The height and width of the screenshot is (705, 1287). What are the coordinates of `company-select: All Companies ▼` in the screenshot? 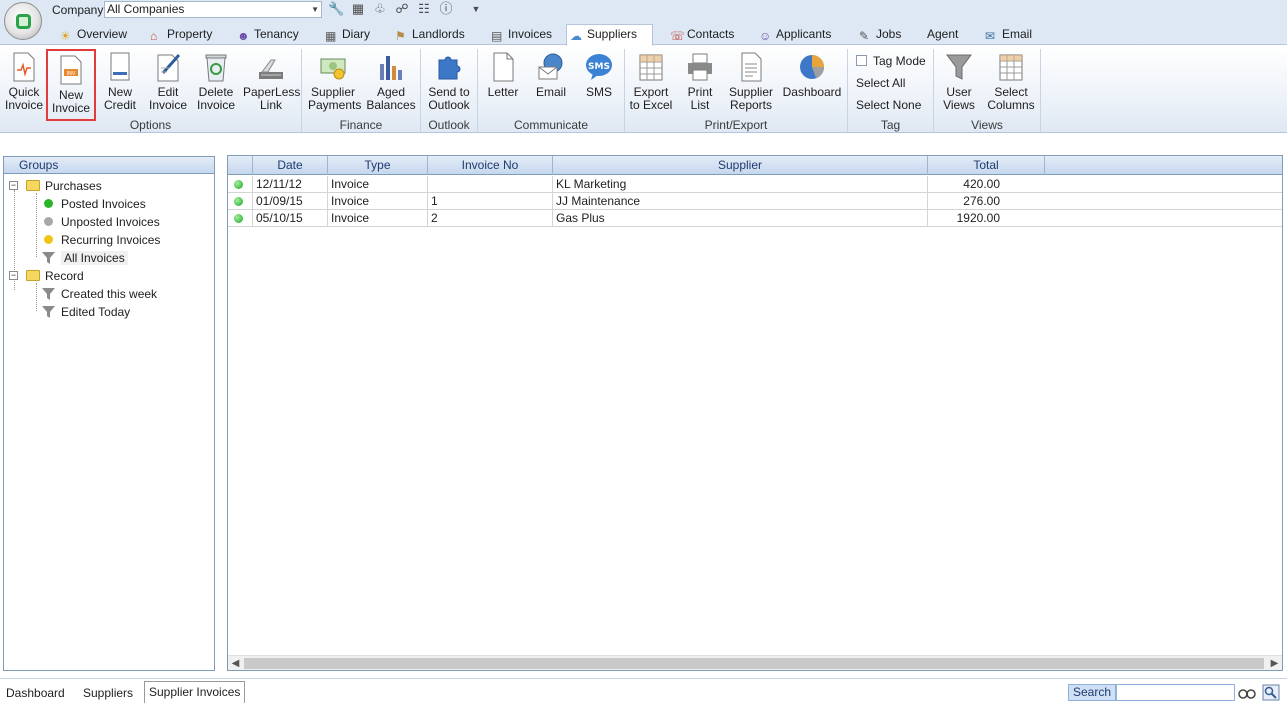 It's located at (213, 9).